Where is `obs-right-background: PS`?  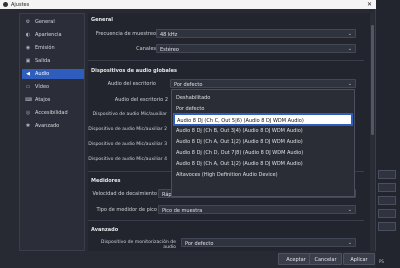
obs-right-background: PS is located at coordinates (387, 134).